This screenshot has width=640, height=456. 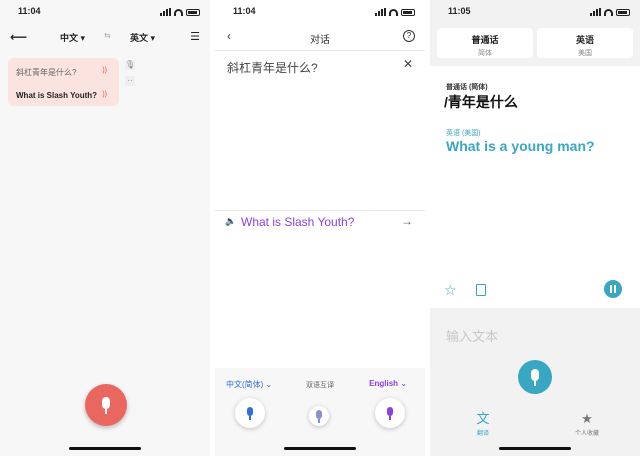 I want to click on language-tabs: 普通话 简体 英语 美国, so click(x=535, y=44).